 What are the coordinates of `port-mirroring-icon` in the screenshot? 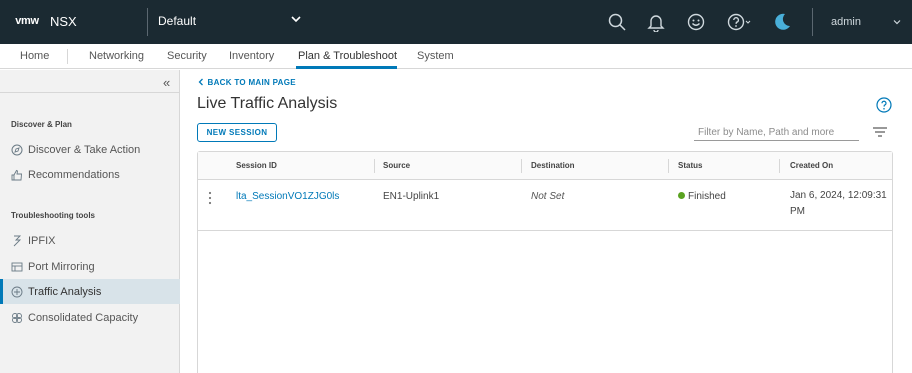 It's located at (17, 267).